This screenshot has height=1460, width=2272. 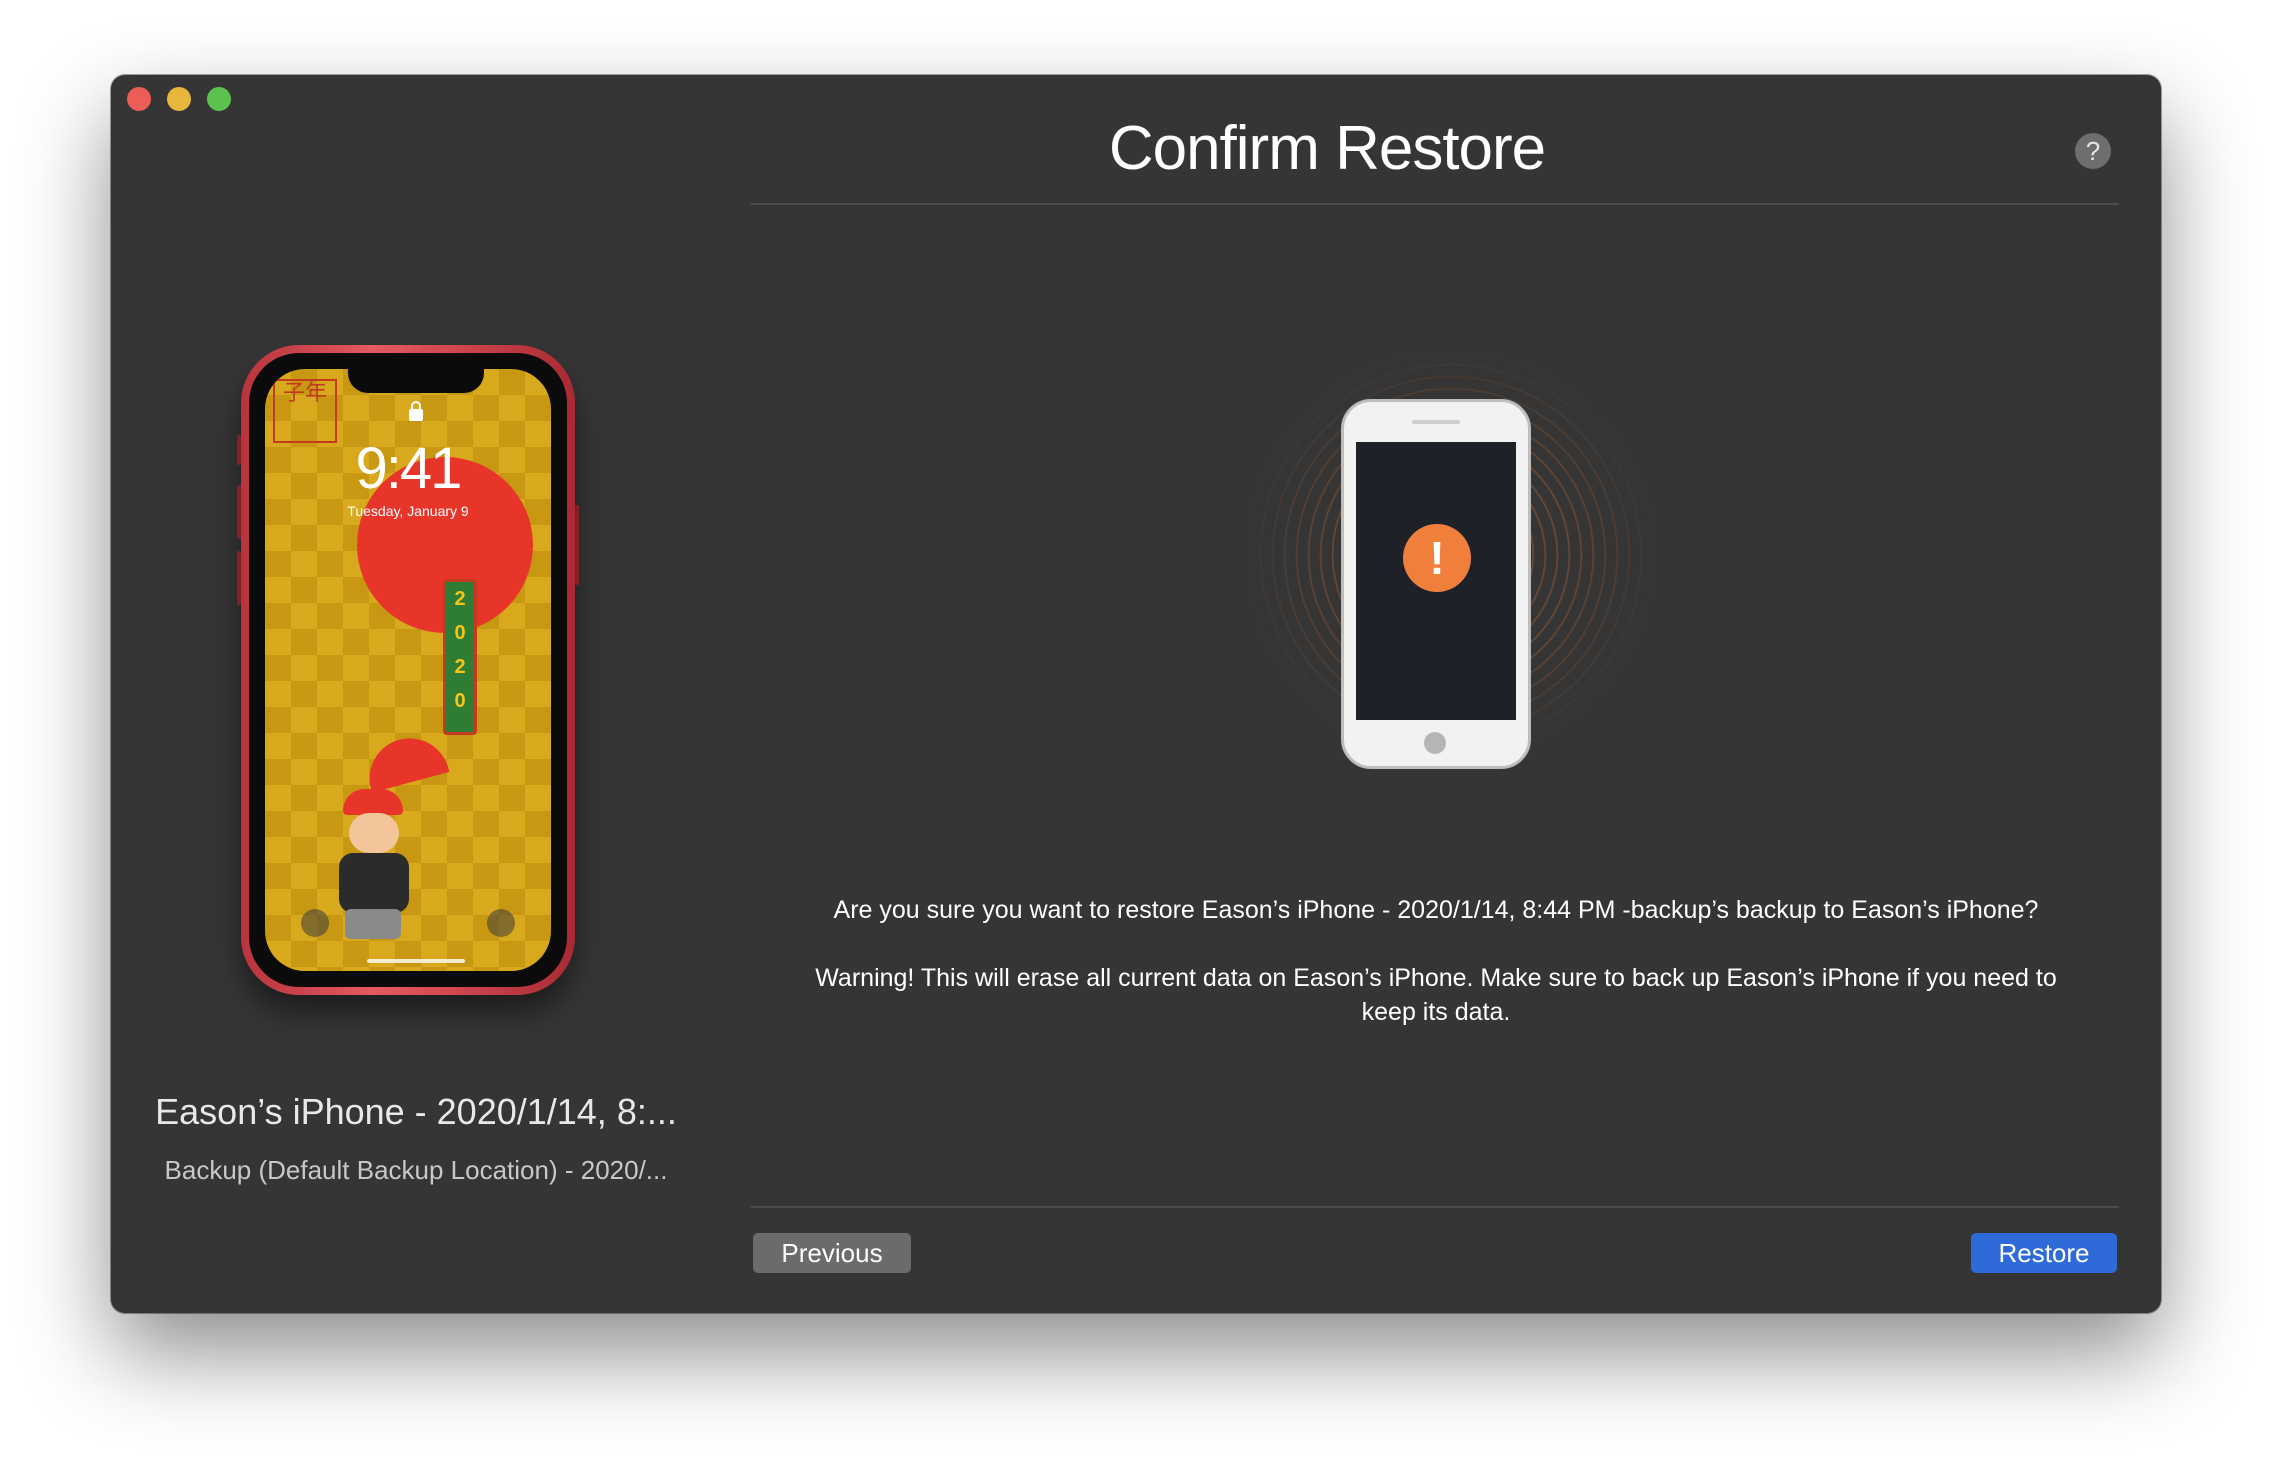 I want to click on home-indicator, so click(x=416, y=961).